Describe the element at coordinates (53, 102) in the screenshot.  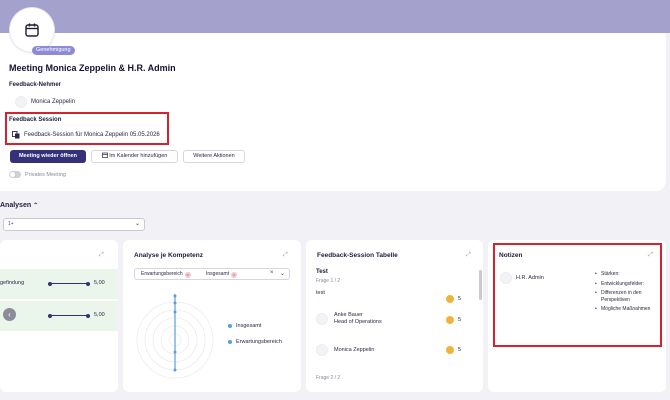
I see `recipient-name: Monica Zeppelin` at that location.